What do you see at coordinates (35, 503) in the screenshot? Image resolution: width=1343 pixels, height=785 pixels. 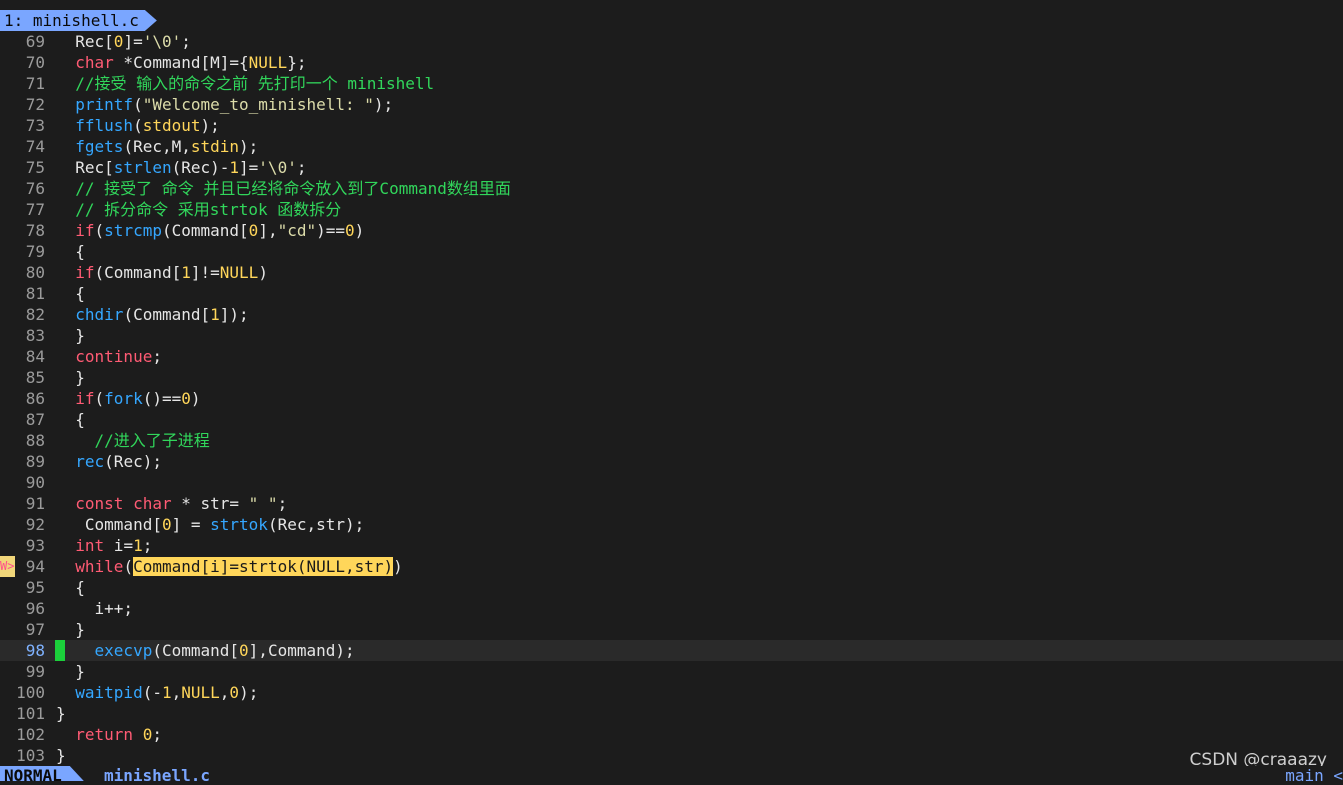 I see `line-number: 91` at bounding box center [35, 503].